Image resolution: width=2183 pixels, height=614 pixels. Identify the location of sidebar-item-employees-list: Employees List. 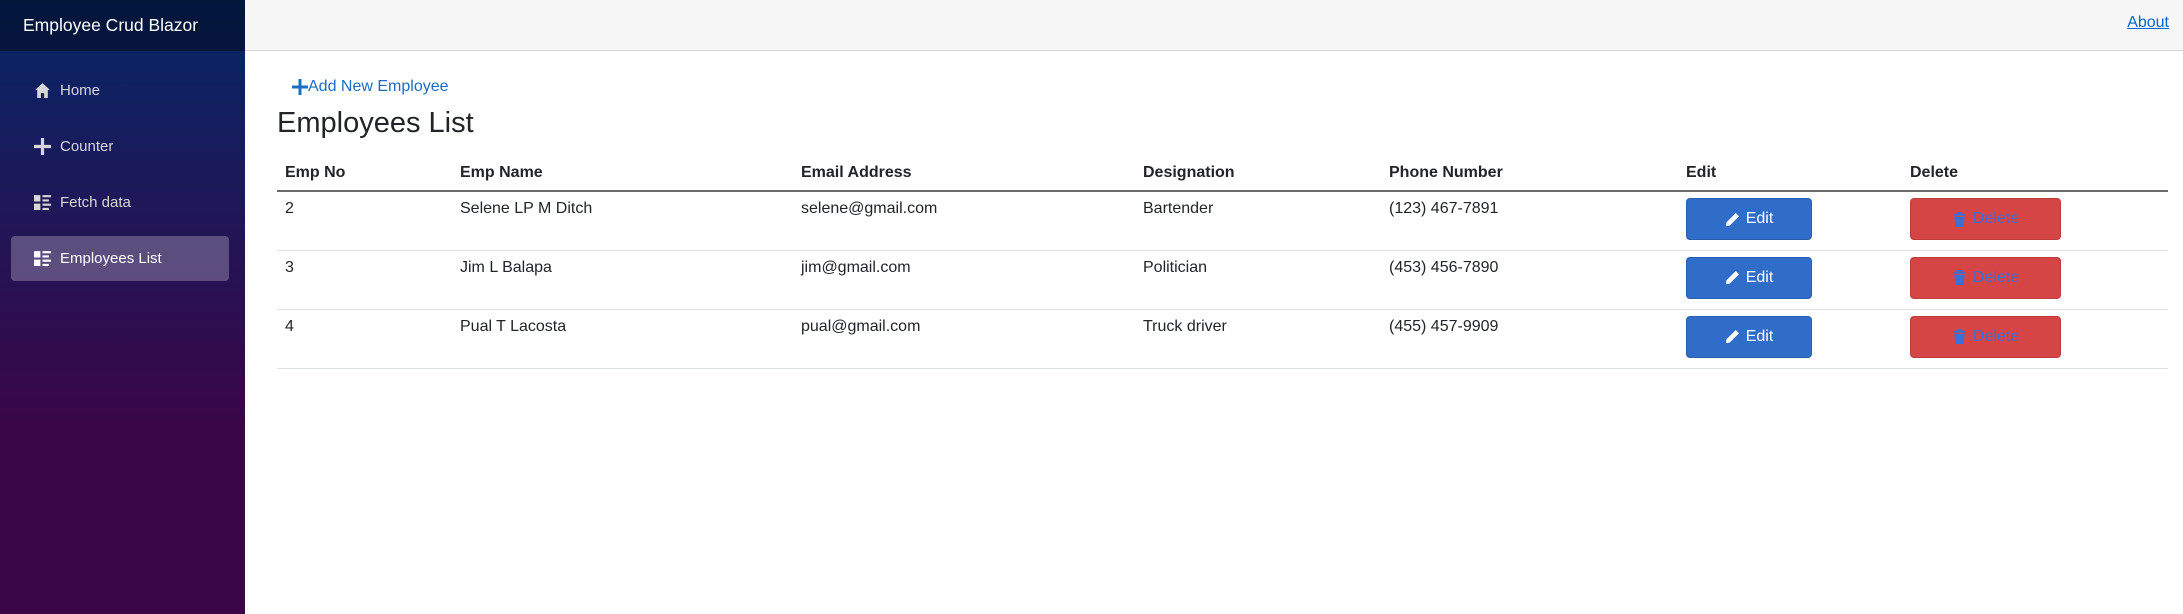
(120, 258).